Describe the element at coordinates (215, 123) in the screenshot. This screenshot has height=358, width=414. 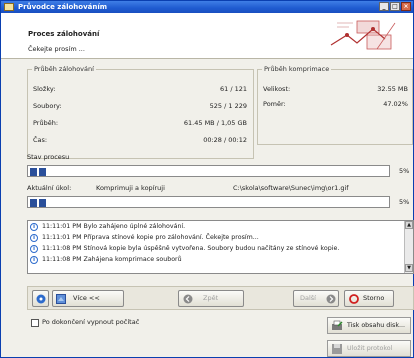
I see `backup-progress-value: 61.45 MB / 1,05 GB` at that location.